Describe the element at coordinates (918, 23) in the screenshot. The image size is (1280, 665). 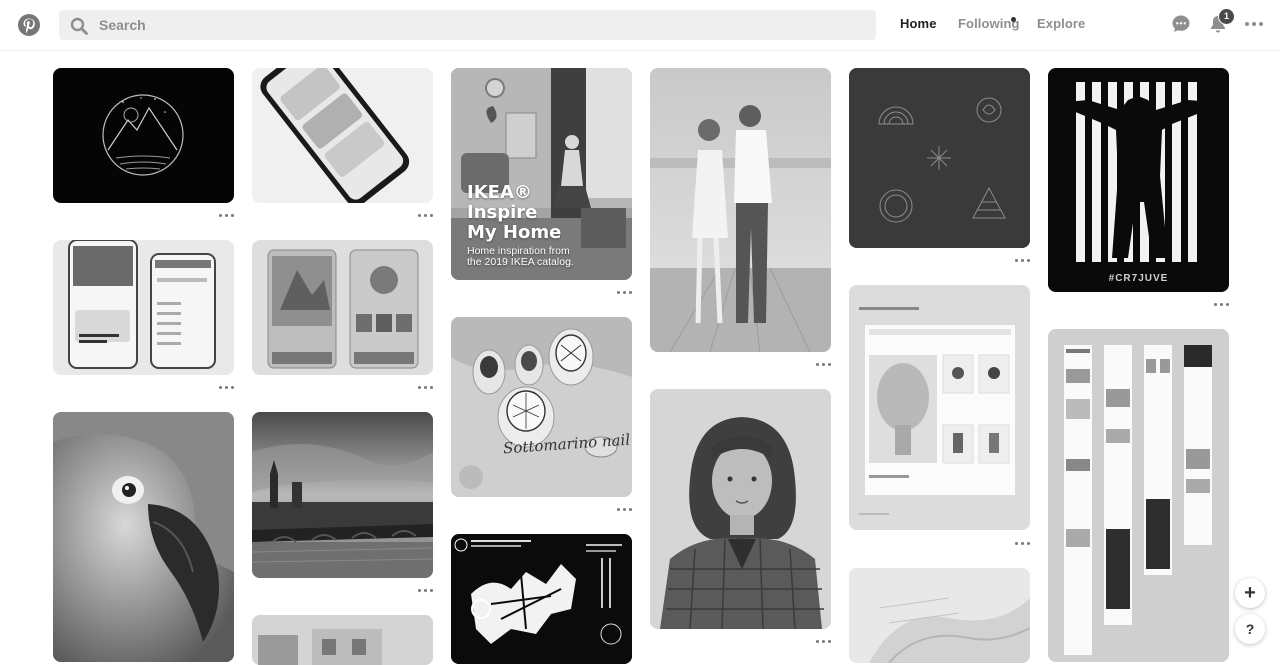
I see `nav-home: Home` at that location.